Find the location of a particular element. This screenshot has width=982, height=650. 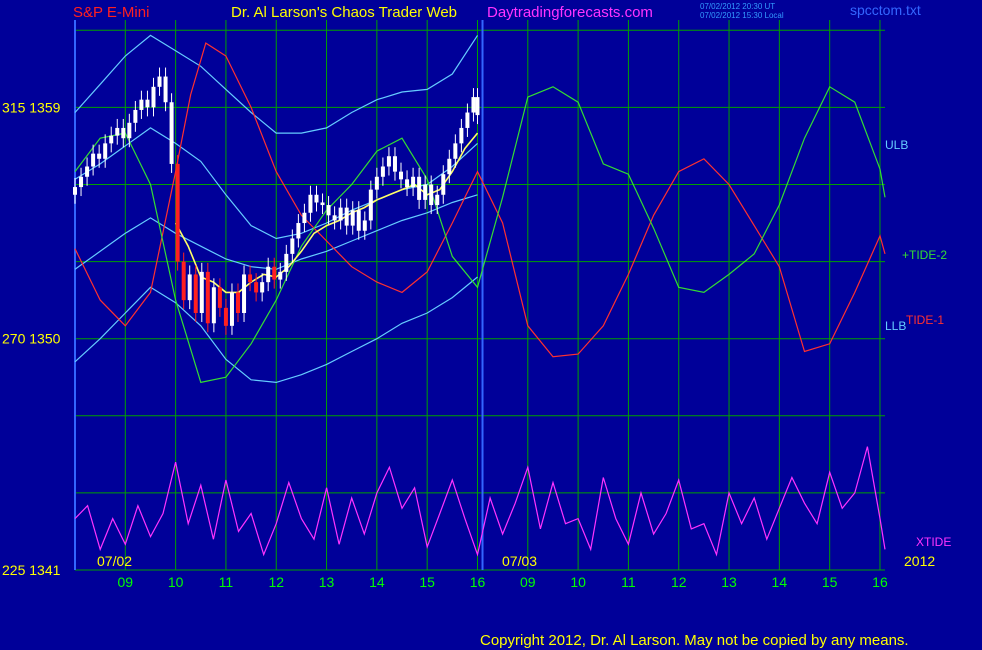

tide1-label: TIDE-1 is located at coordinates (925, 320).